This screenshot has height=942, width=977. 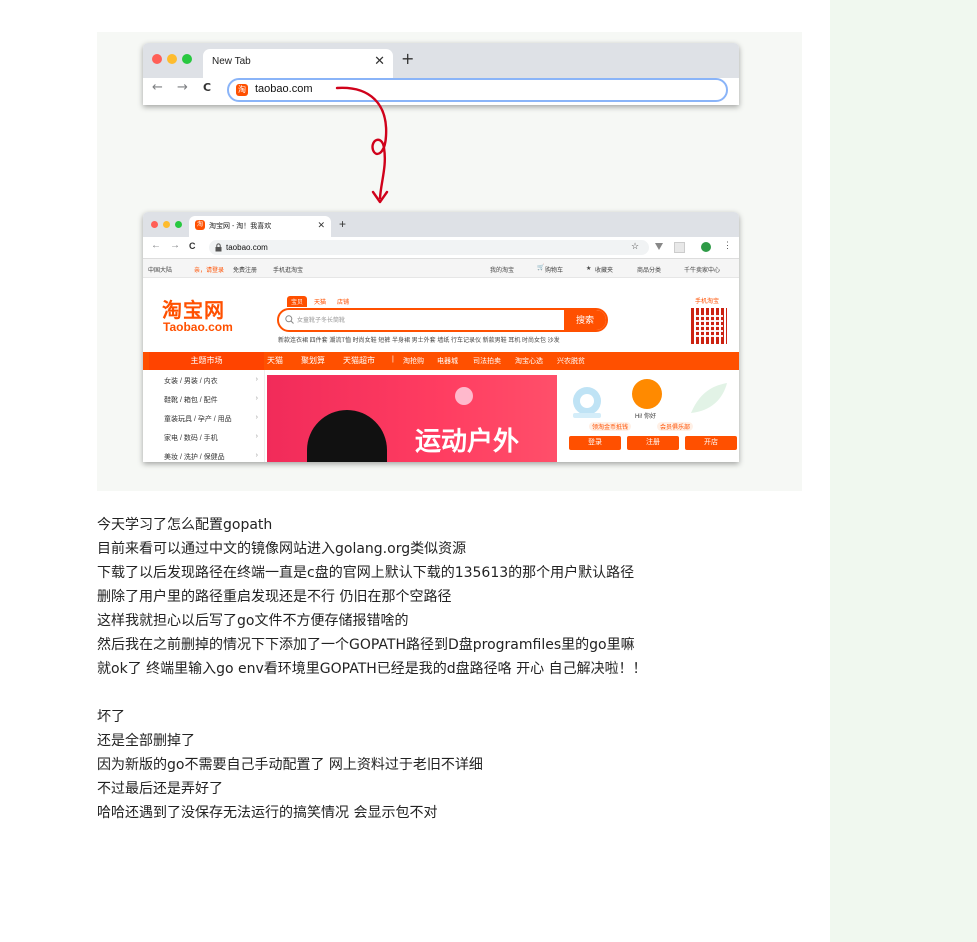 I want to click on text-line: 坏了, so click(x=111, y=717).